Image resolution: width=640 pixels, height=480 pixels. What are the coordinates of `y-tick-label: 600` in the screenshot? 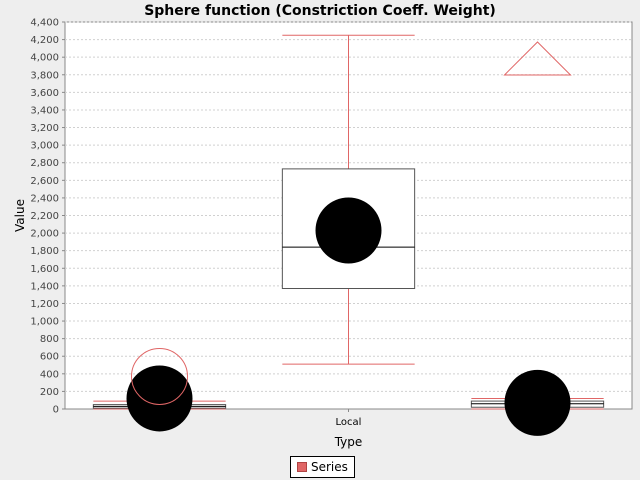 It's located at (49, 357).